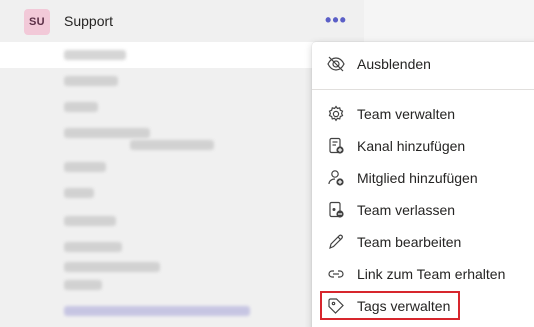  I want to click on menu-item-label: Team verwalten, so click(406, 114).